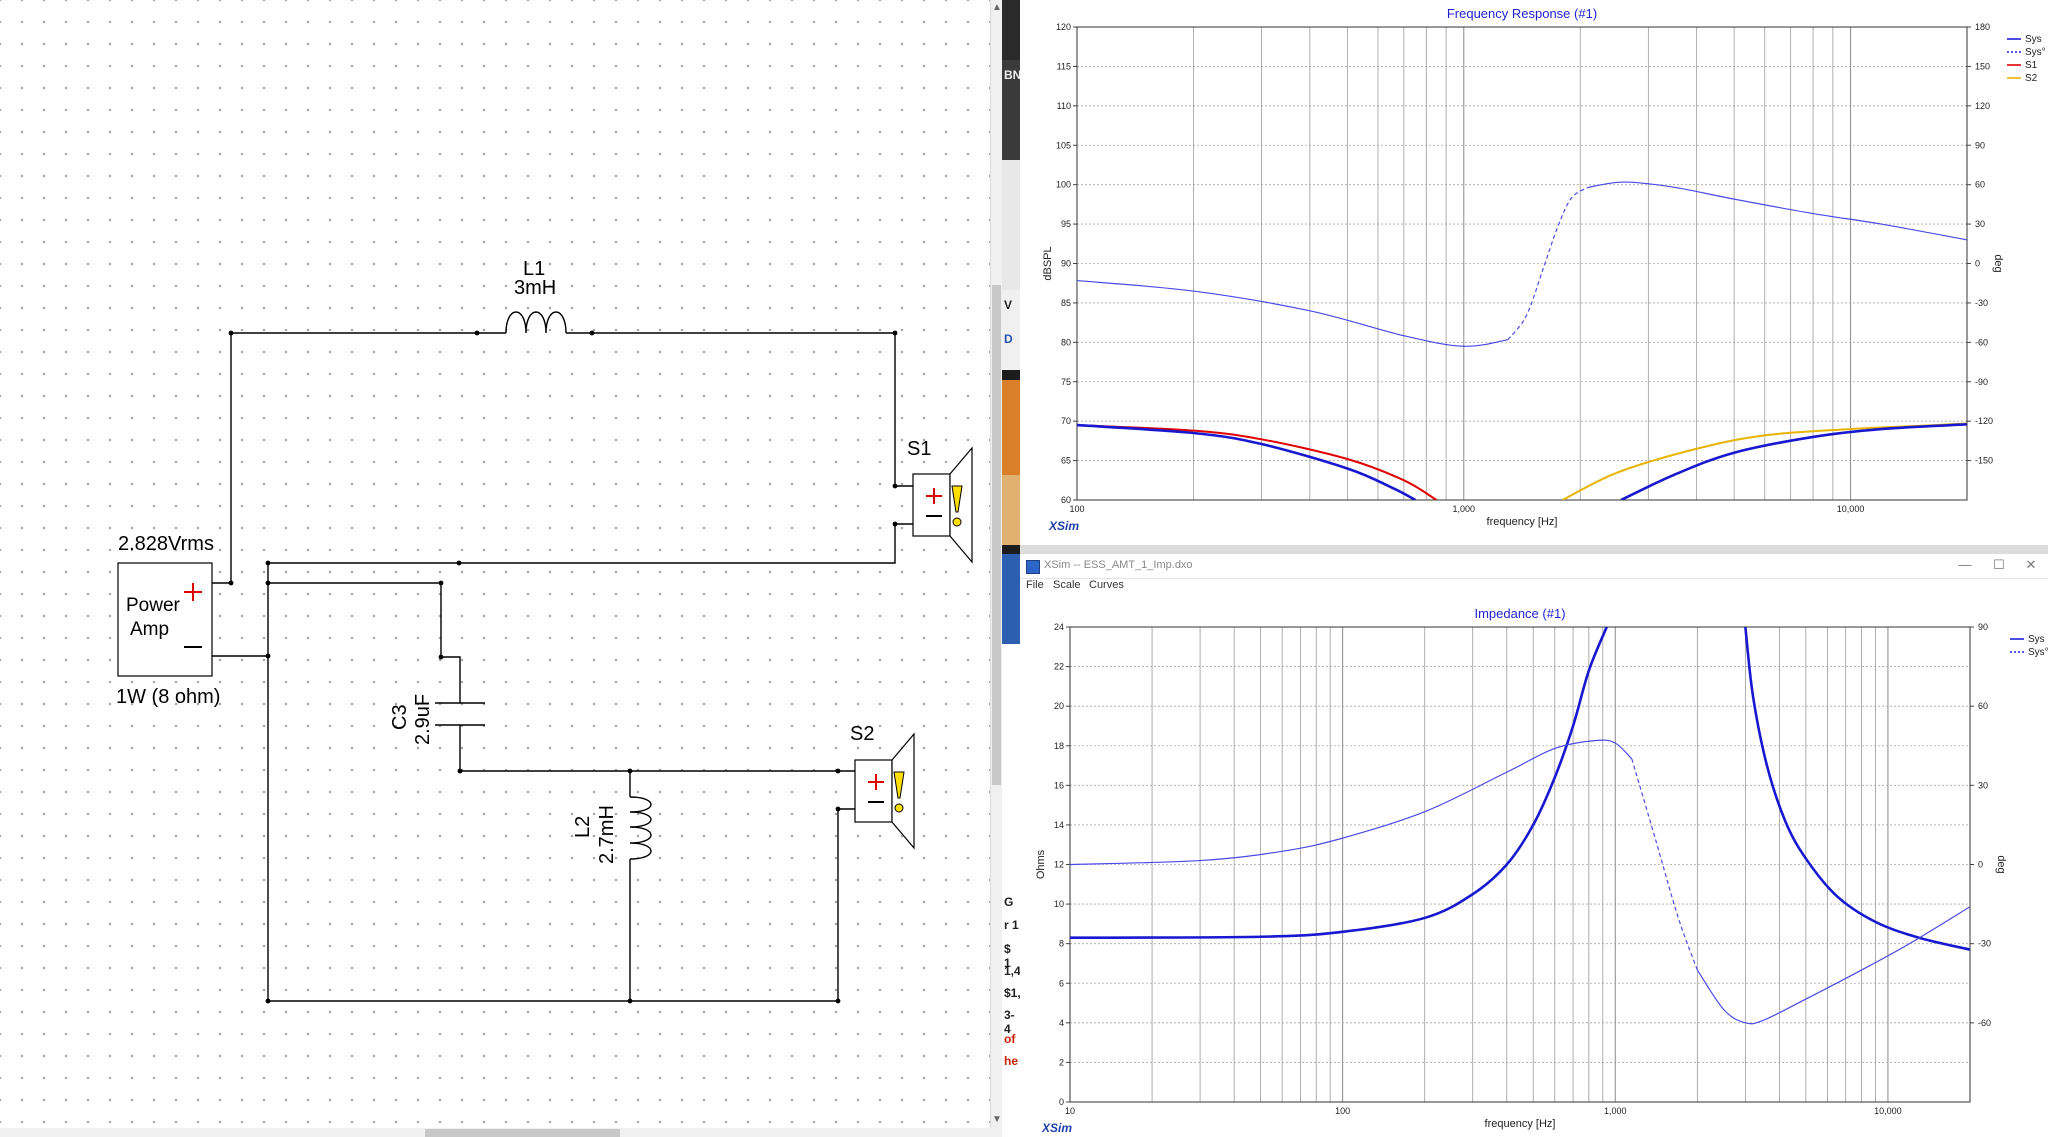 This screenshot has height=1137, width=2048. What do you see at coordinates (1041, 864) in the screenshot?
I see `imp-chart-ylabel: Ohms` at bounding box center [1041, 864].